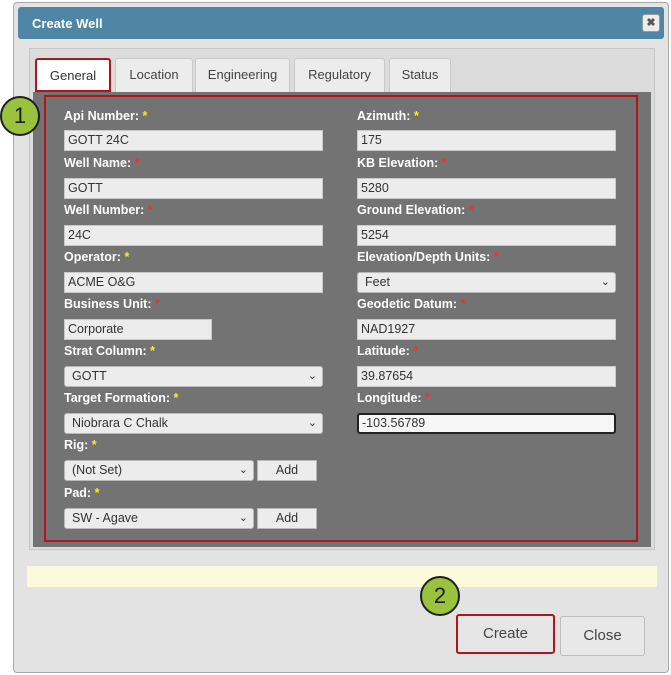 This screenshot has height=675, width=671. I want to click on latitude-label: Latitude: *, so click(388, 351).